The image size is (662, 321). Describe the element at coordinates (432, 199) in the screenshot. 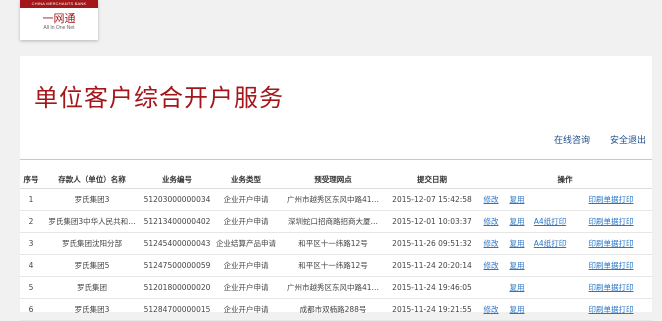

I see `row-date: 2015-12-07 15:42:58` at that location.